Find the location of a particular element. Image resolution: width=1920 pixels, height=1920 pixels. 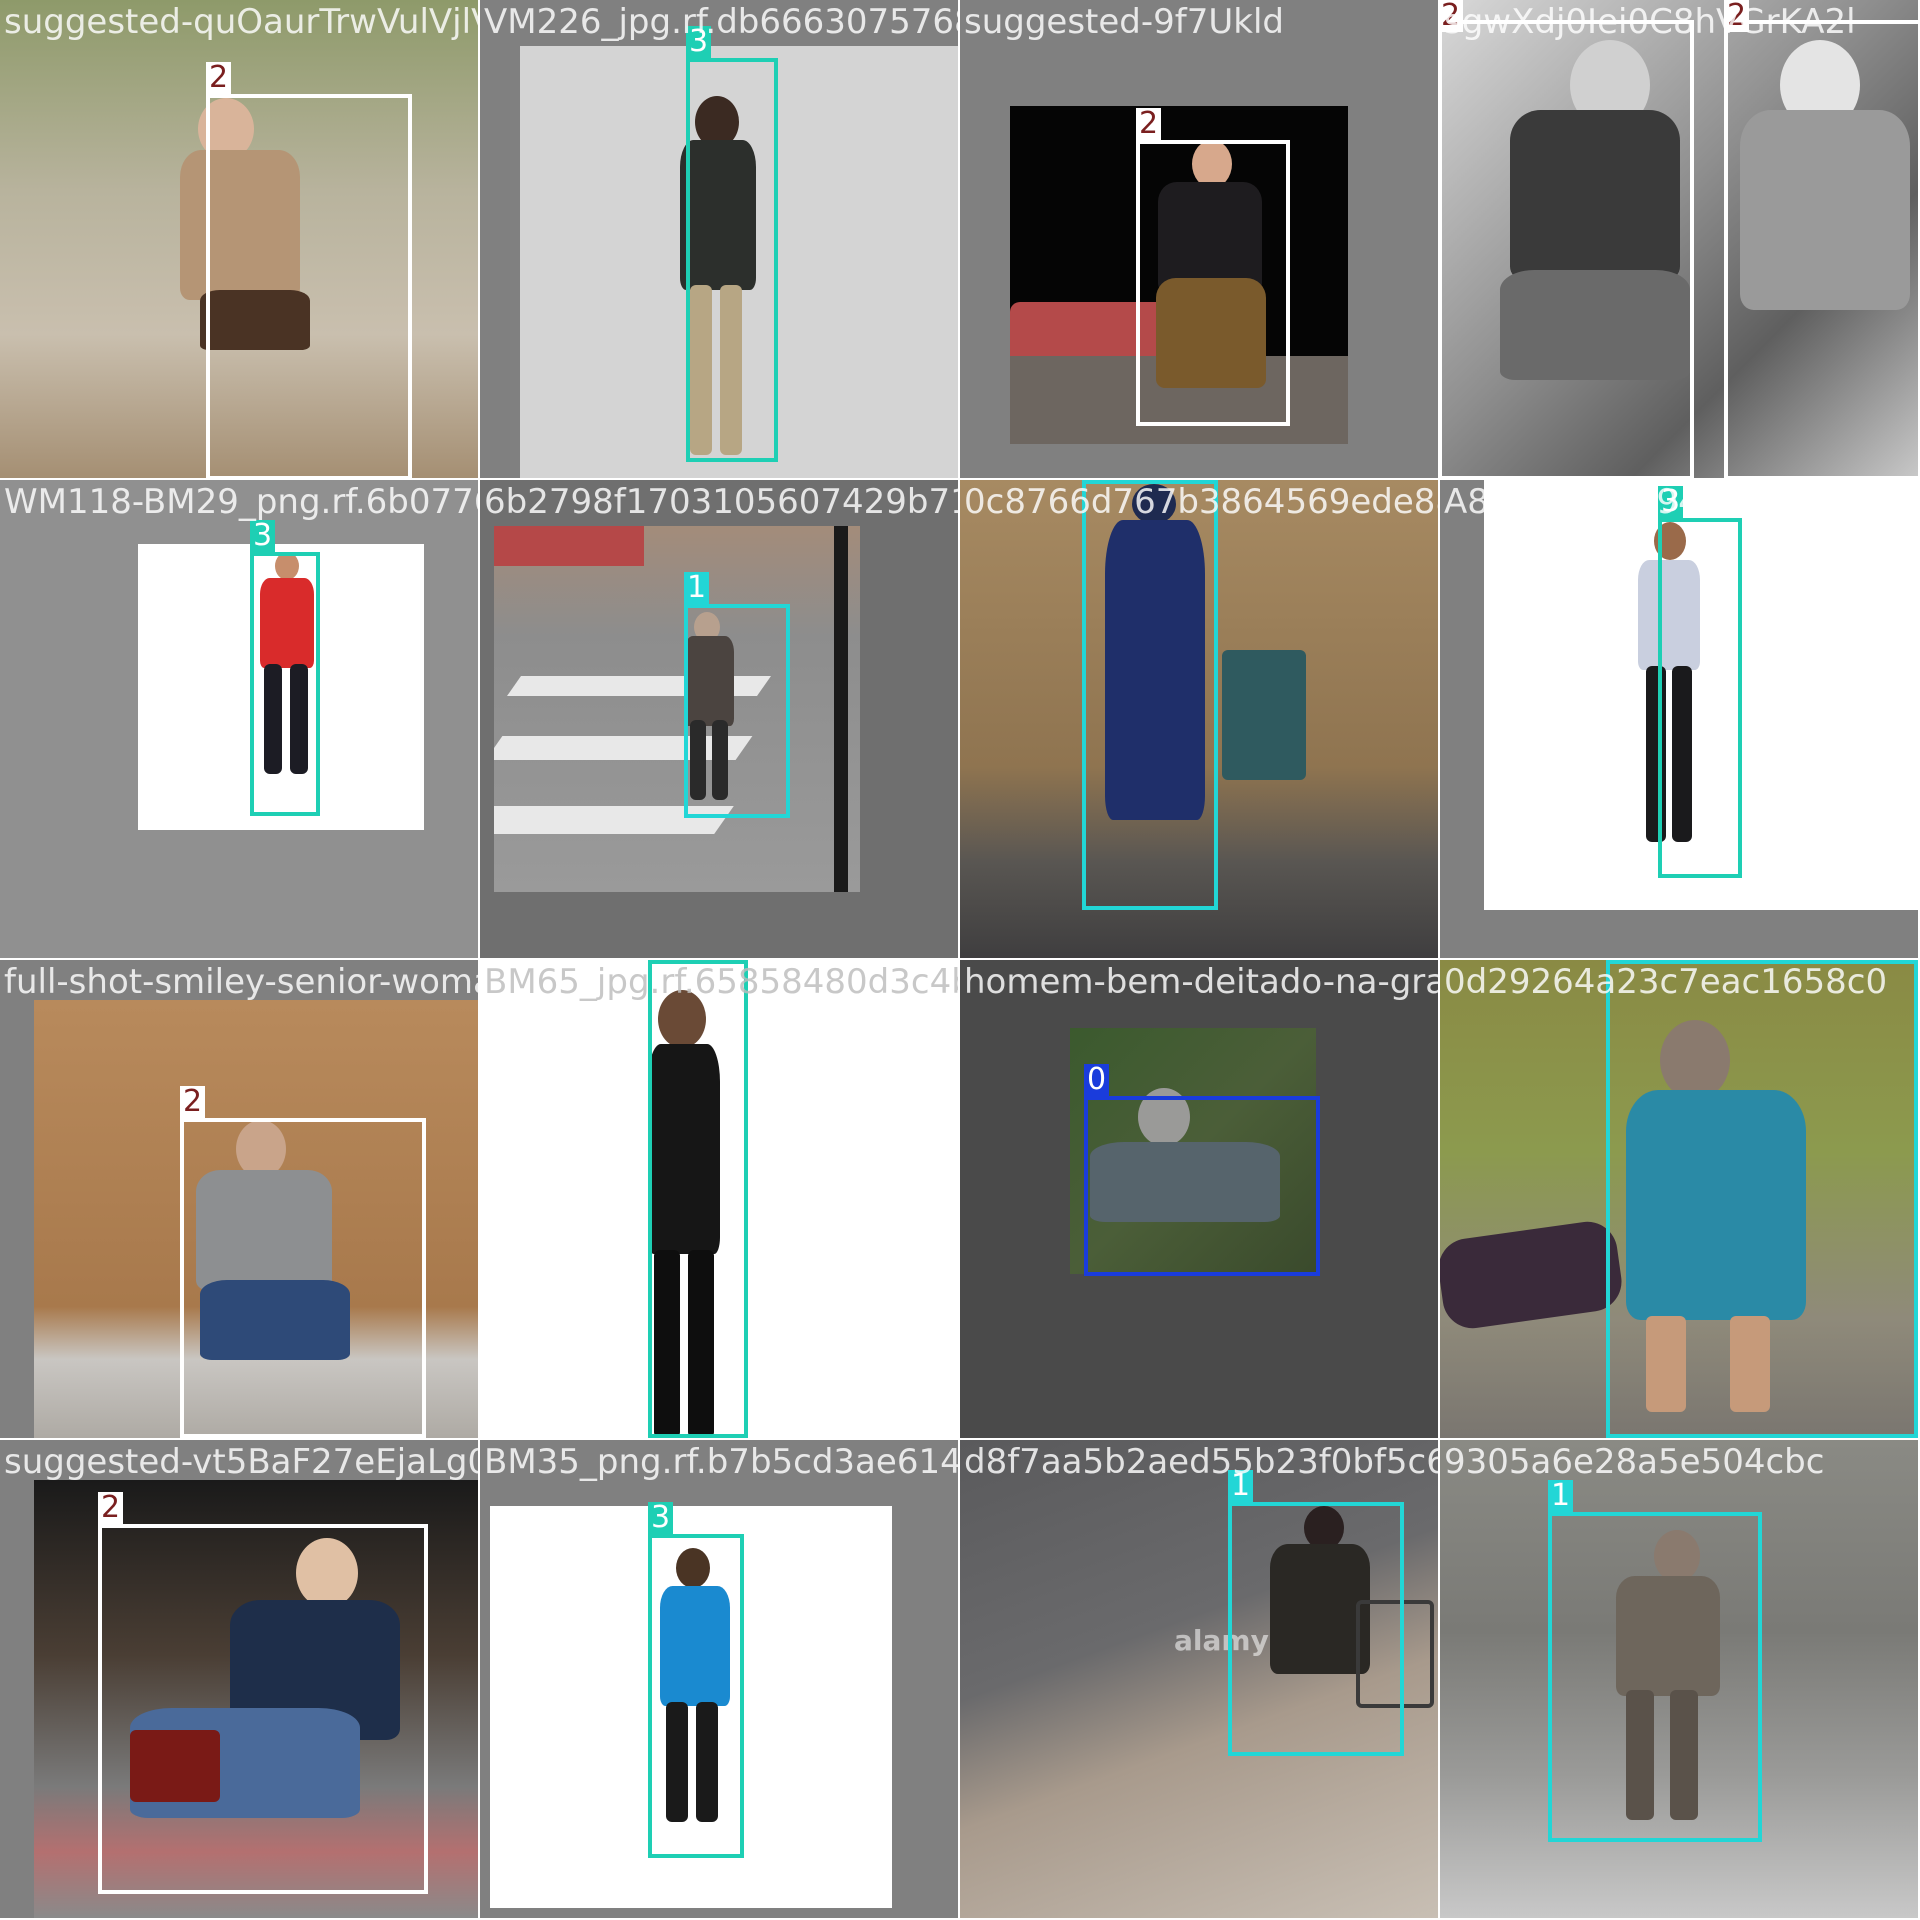

image-filename: BM35_png.rf.b7b5cd3ae614 is located at coordinates (721, 1462).